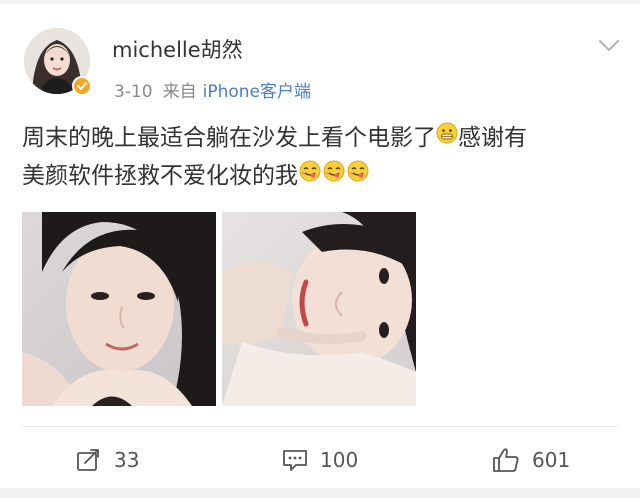 This screenshot has width=640, height=498. What do you see at coordinates (58, 62) in the screenshot?
I see `avatar-container` at bounding box center [58, 62].